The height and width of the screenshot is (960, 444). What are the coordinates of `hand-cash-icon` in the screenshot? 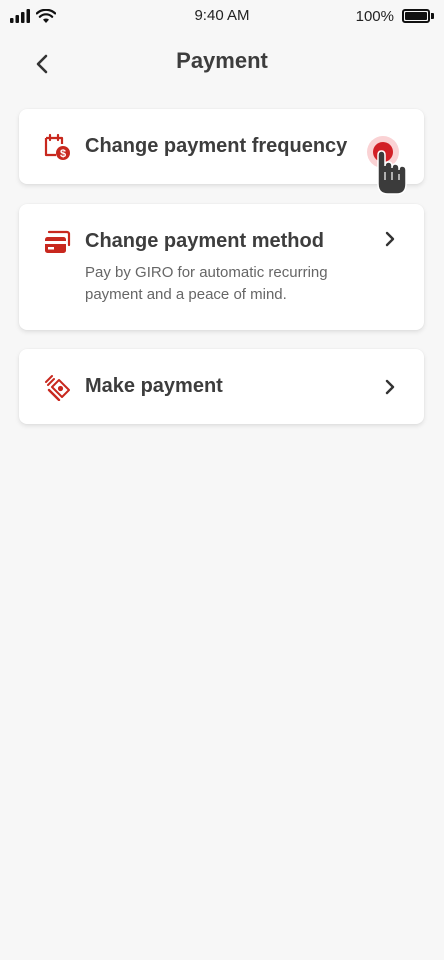 It's located at (57, 387).